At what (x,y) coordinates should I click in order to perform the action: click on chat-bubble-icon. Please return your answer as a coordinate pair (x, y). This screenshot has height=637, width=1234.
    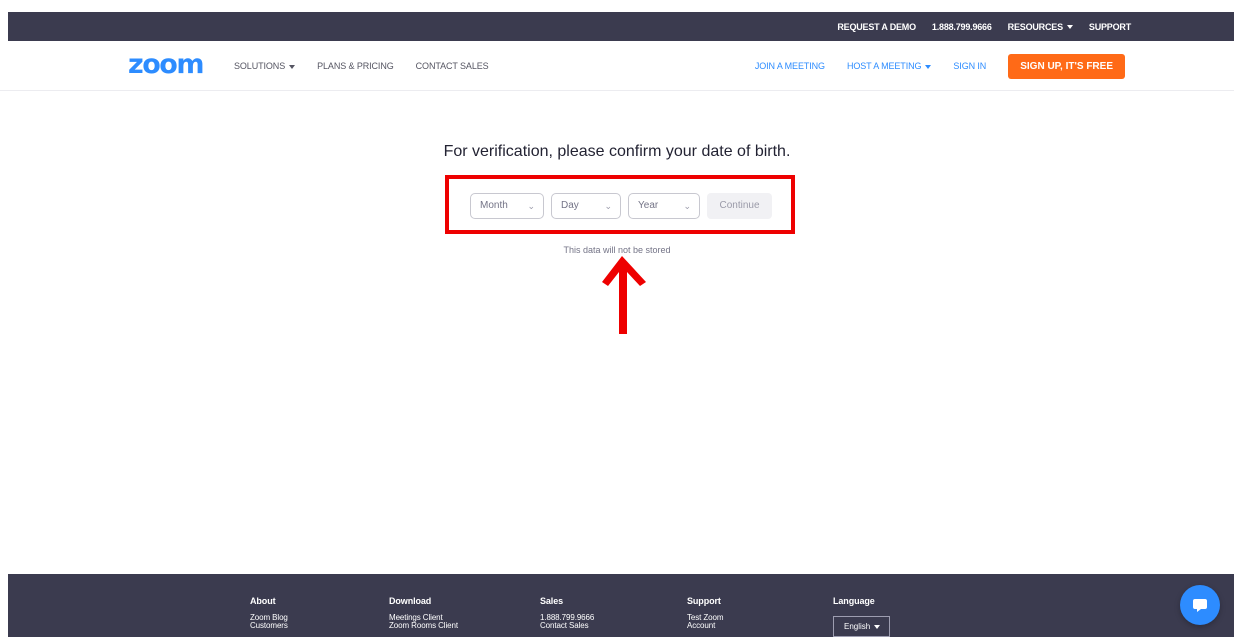
    Looking at the image, I should click on (1200, 605).